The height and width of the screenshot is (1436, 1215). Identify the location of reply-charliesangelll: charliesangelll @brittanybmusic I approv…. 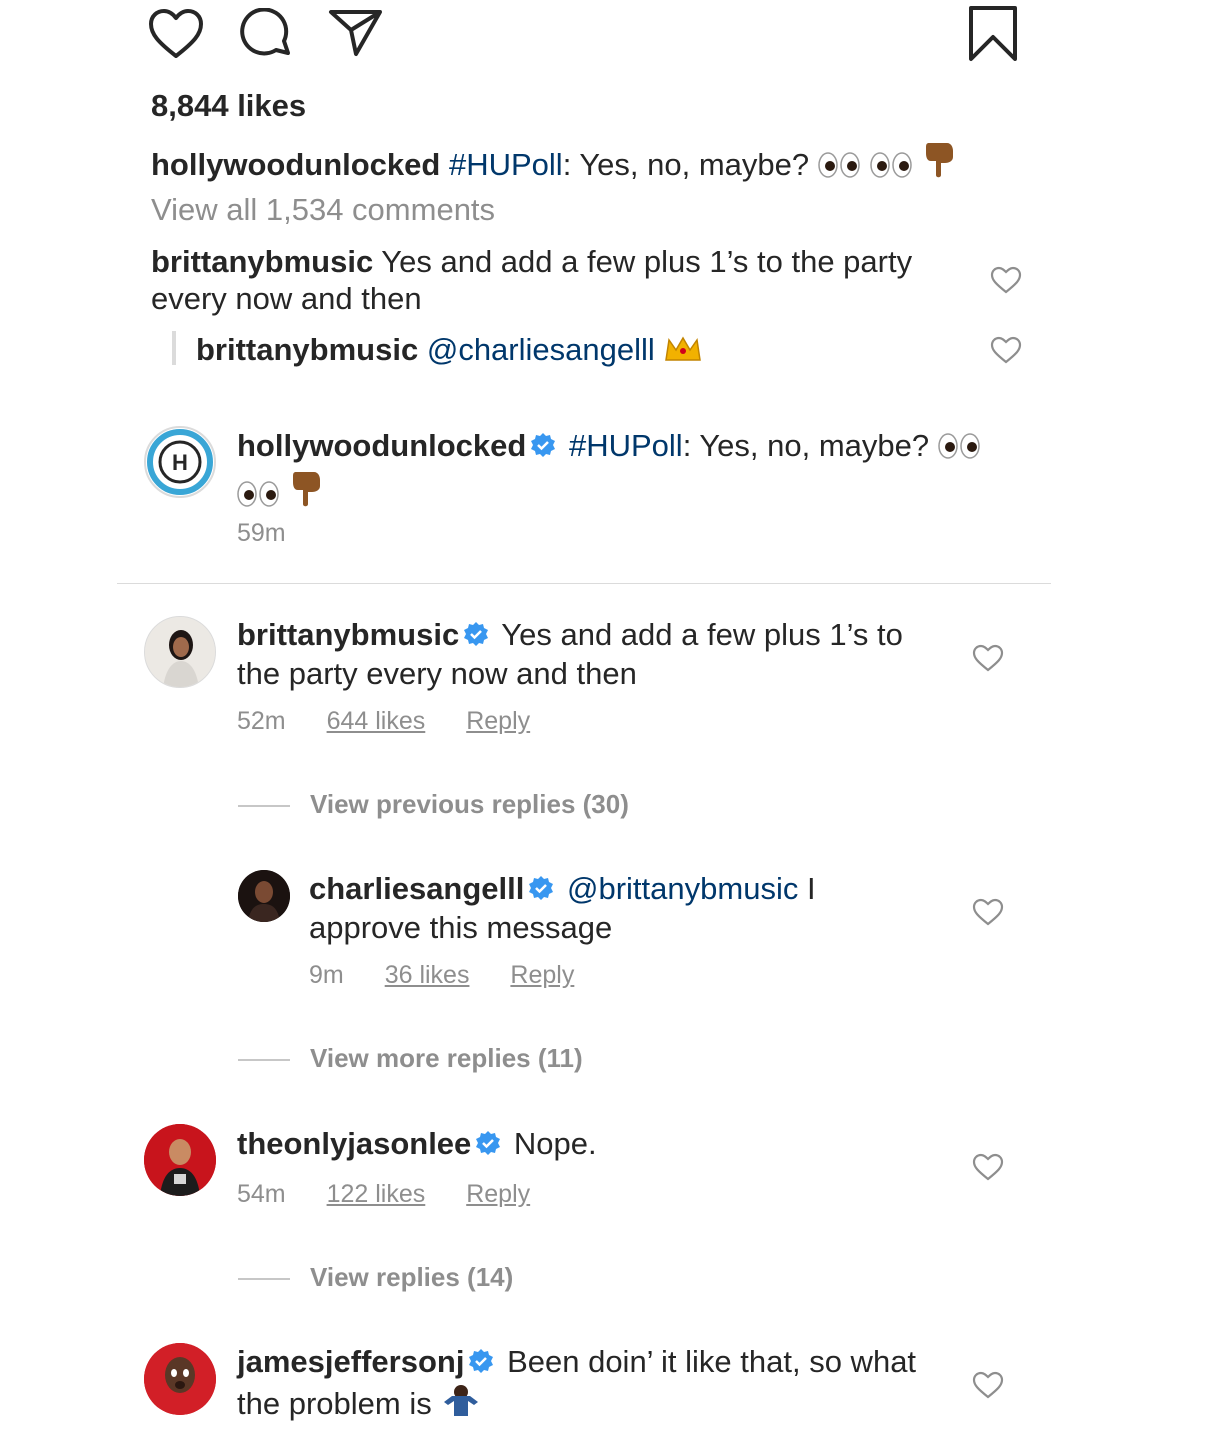
(609, 908).